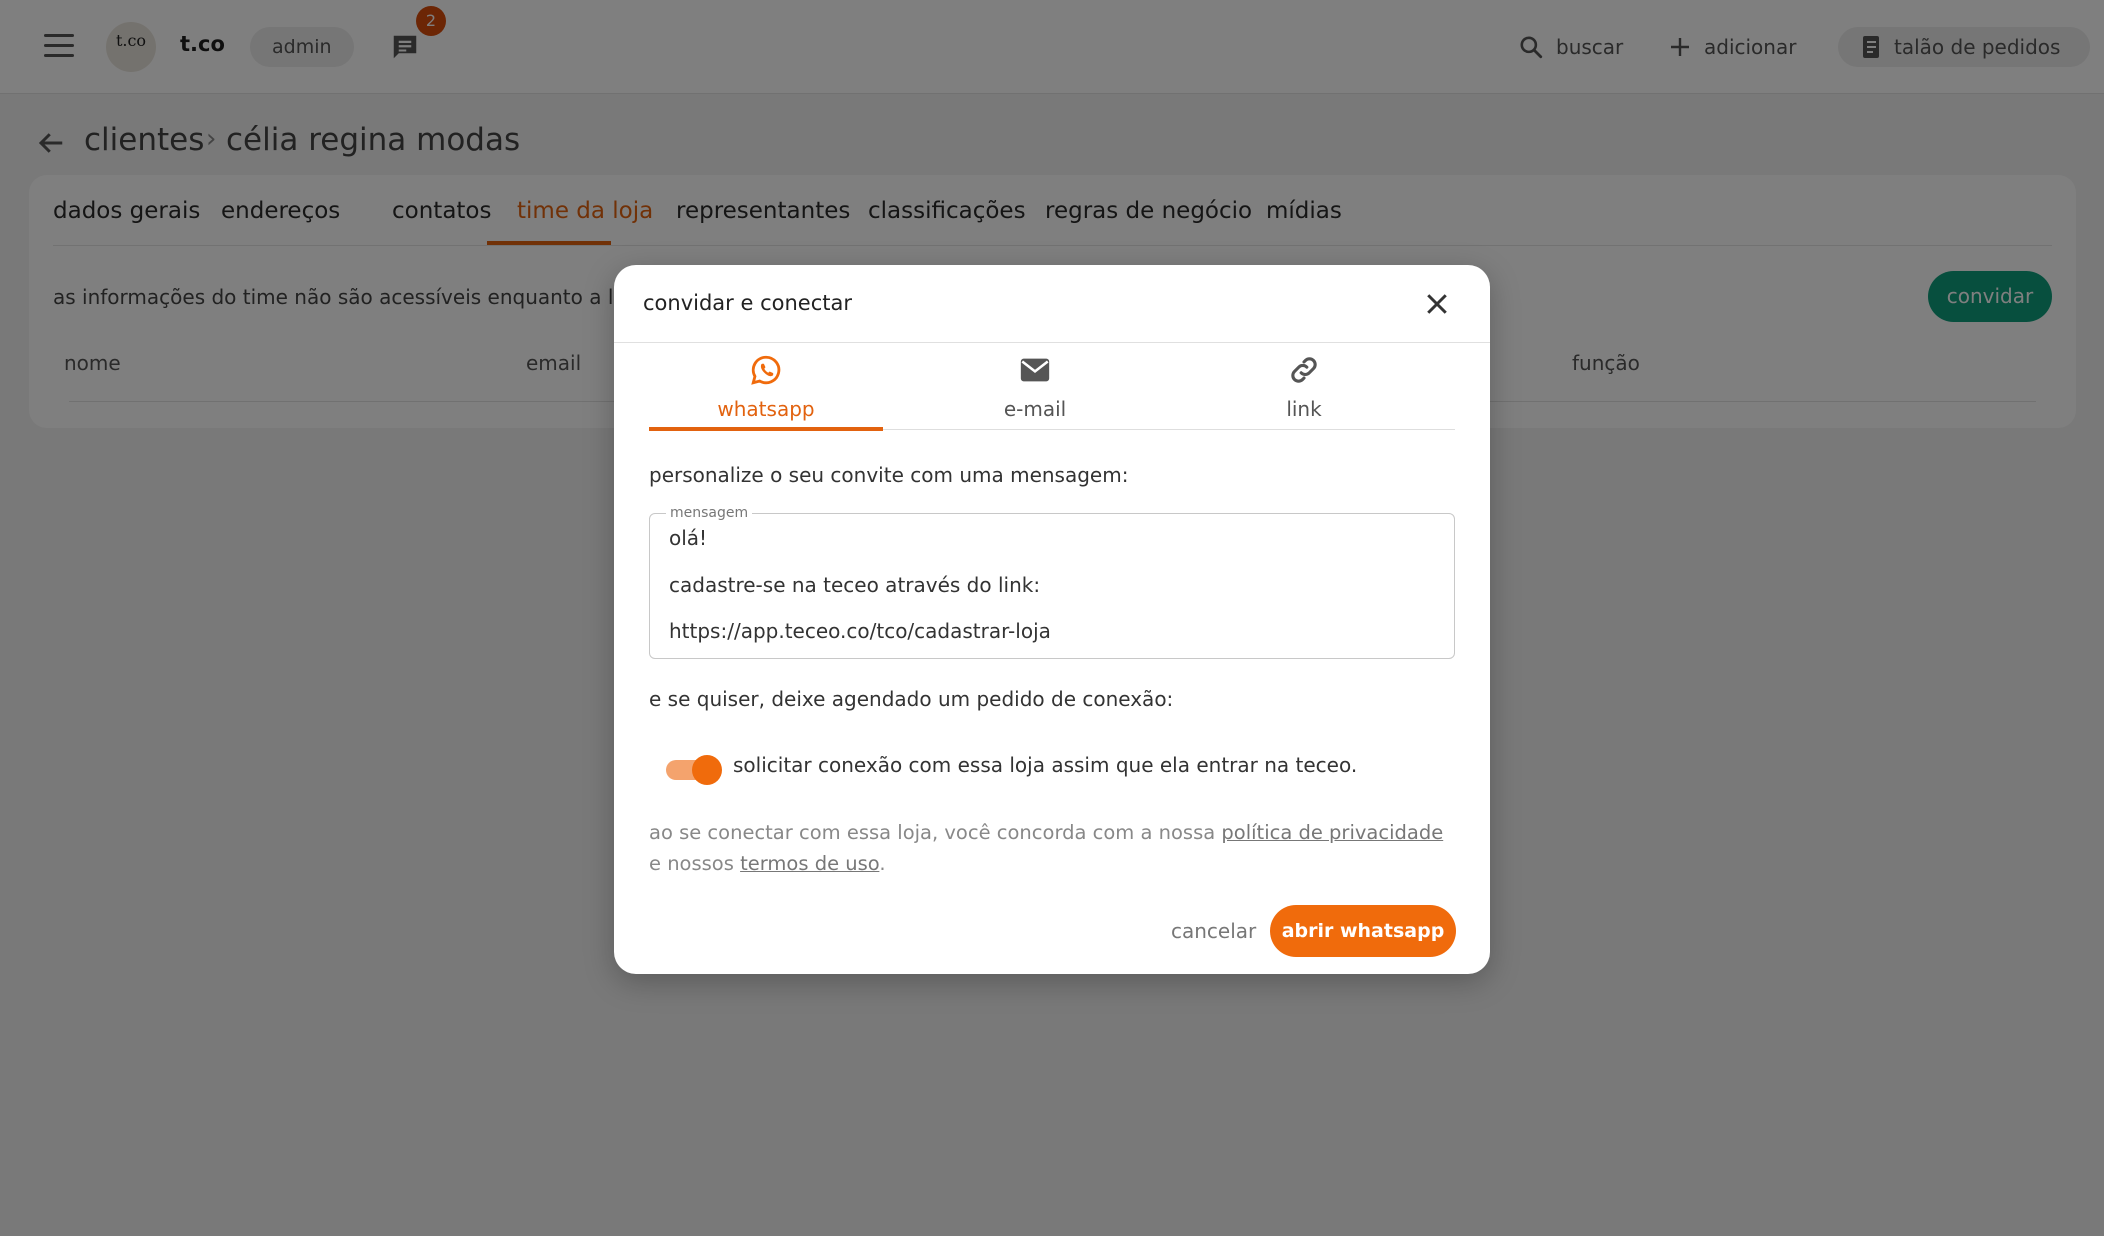 Image resolution: width=2104 pixels, height=1236 pixels. Describe the element at coordinates (1304, 370) in the screenshot. I see `link-icon` at that location.